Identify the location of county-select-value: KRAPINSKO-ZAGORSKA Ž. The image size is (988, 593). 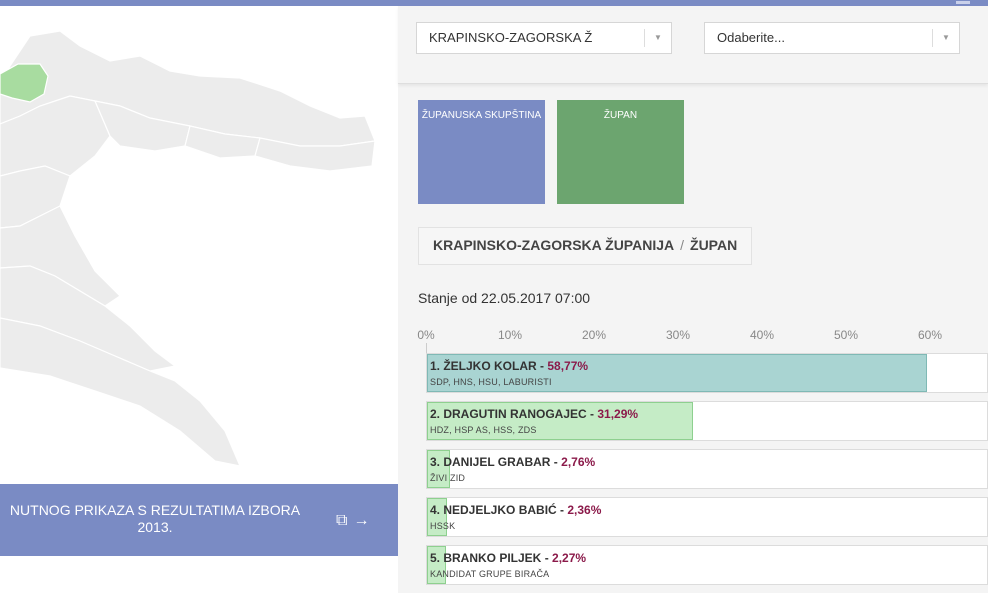
(511, 37).